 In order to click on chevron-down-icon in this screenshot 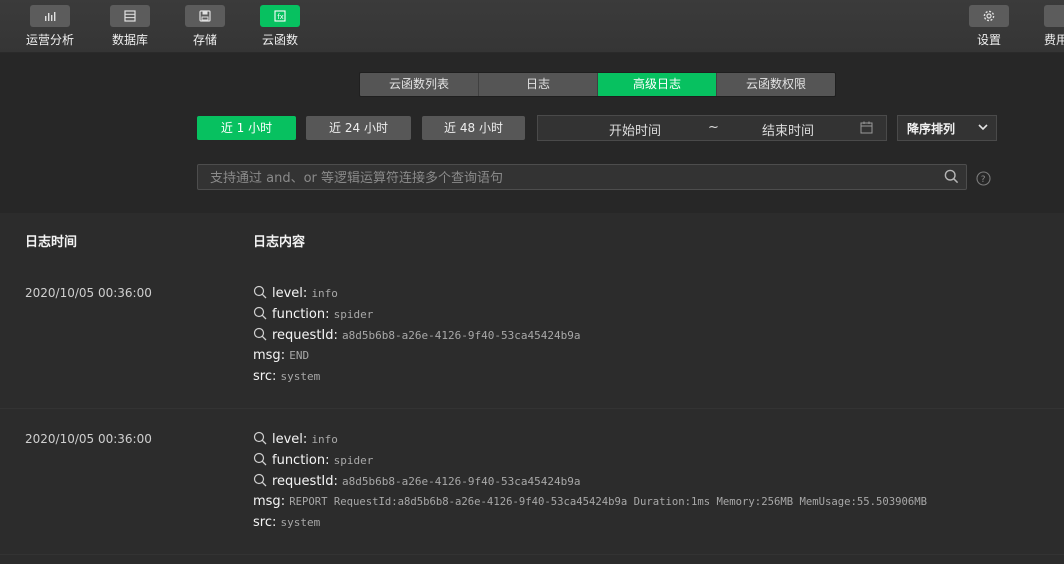, I will do `click(983, 127)`.